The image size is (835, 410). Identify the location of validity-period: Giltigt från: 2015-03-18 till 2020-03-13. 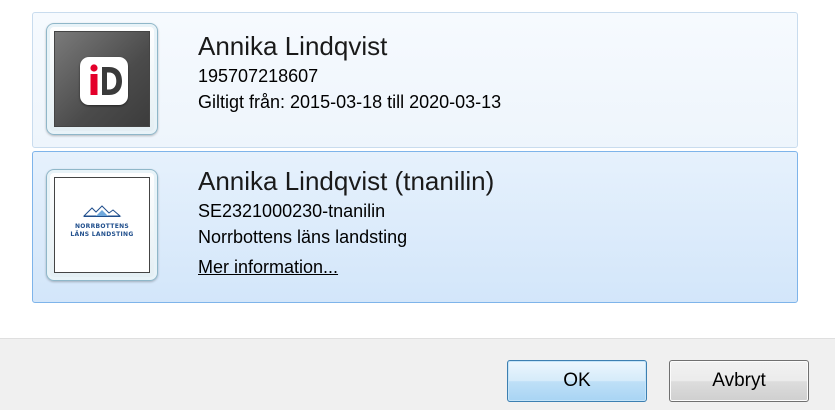
(350, 102).